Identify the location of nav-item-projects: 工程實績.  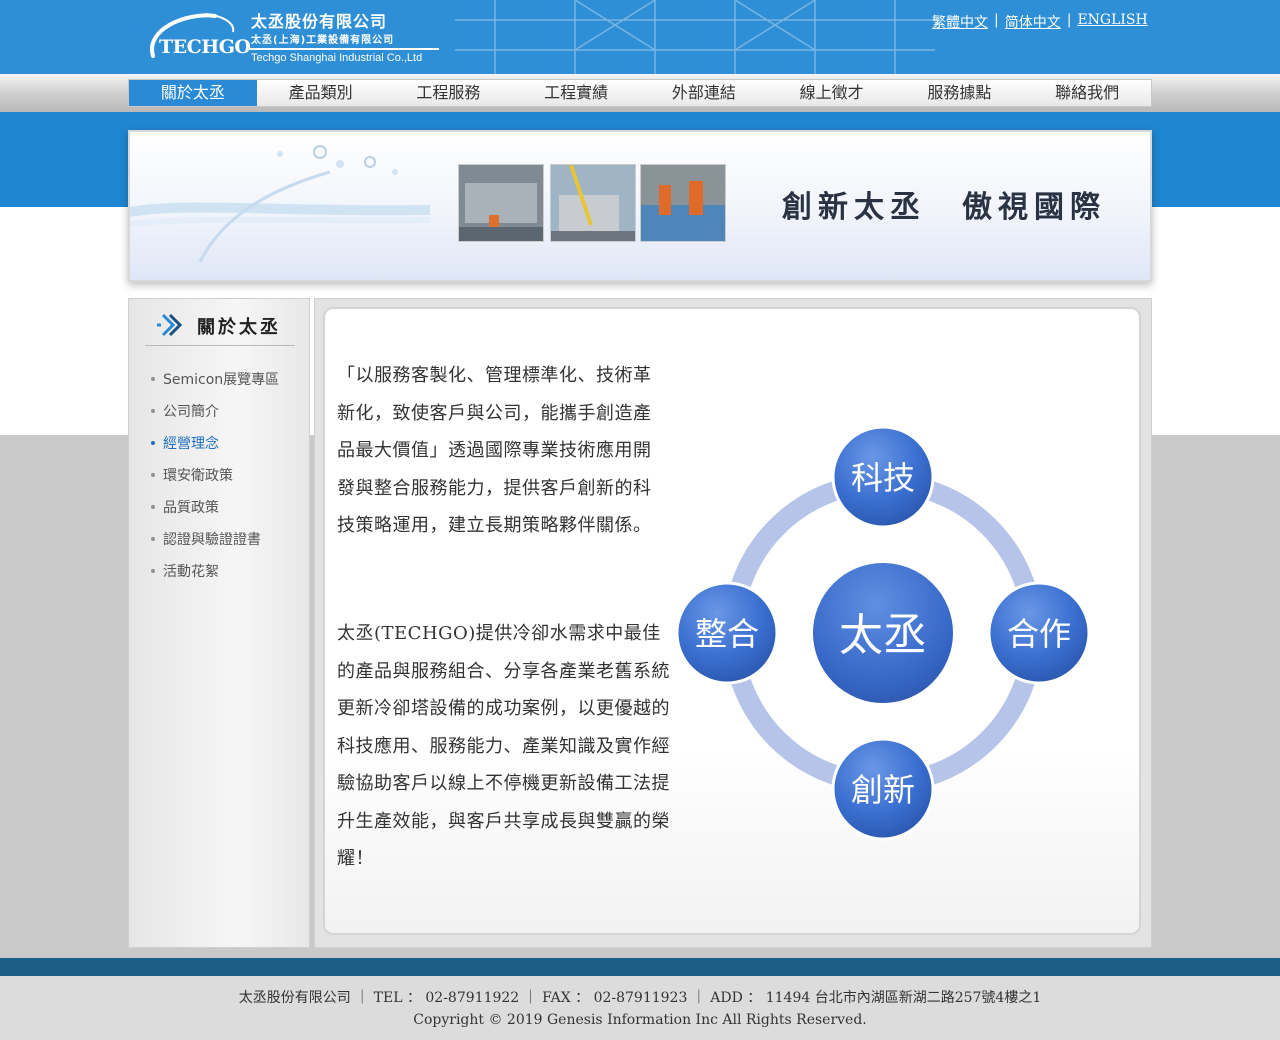
(576, 93).